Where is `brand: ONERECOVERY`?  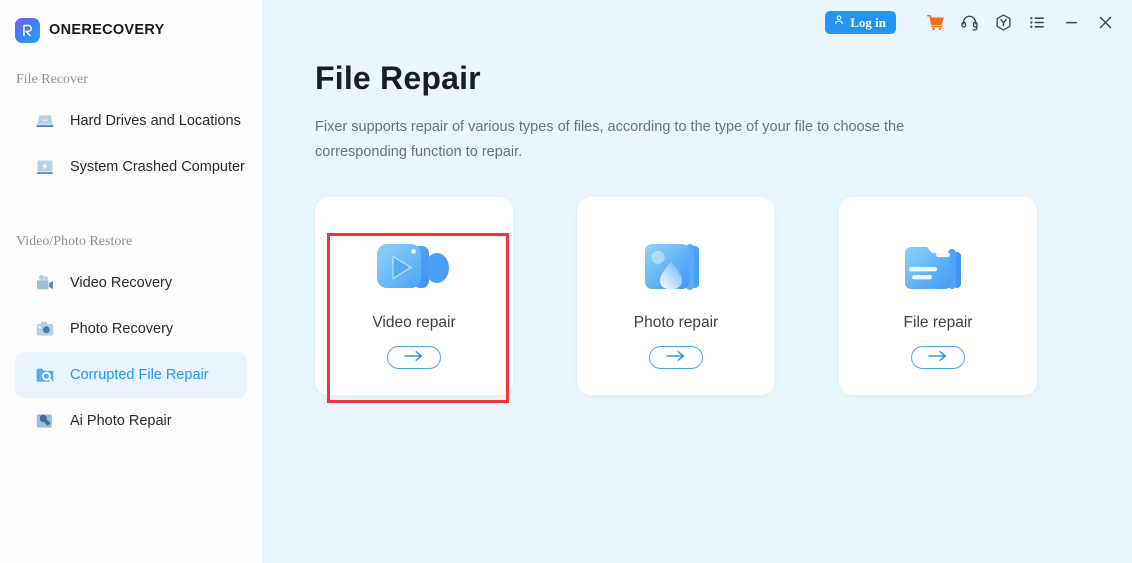 brand: ONERECOVERY is located at coordinates (131, 23).